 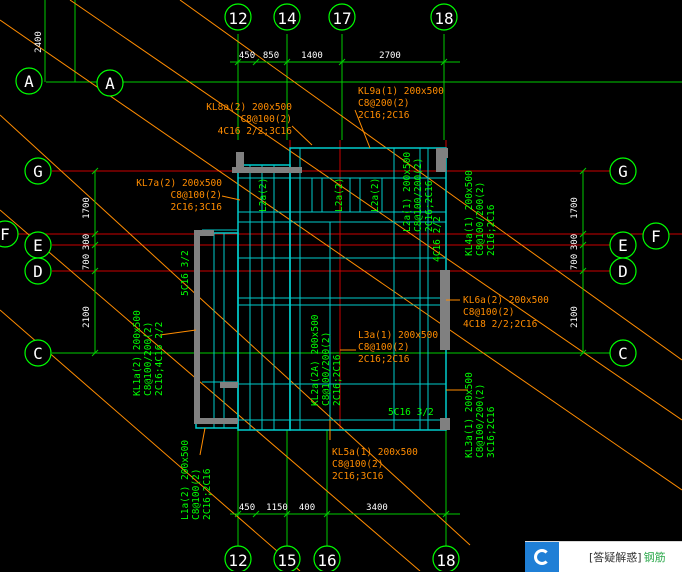 I want to click on l2a-small-label-1: L2a(2), so click(x=263, y=195).